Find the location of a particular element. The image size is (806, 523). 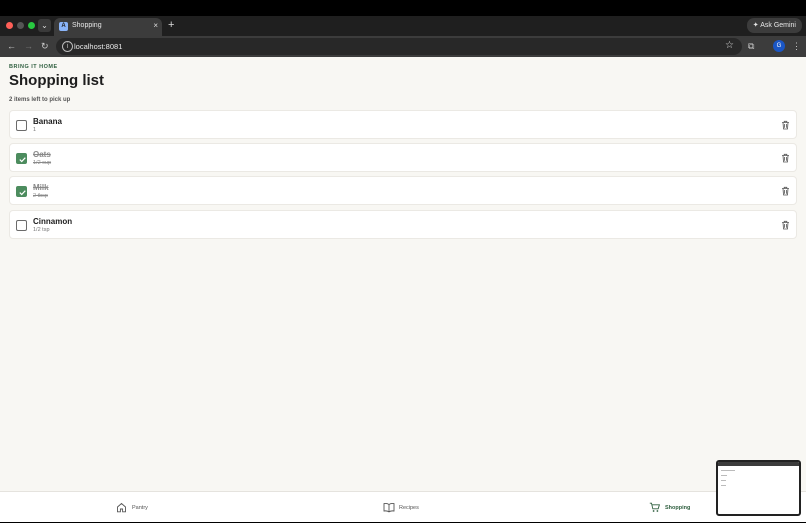

bottom-tab-bar: Pantry Recipes Shopping is located at coordinates (403, 506).